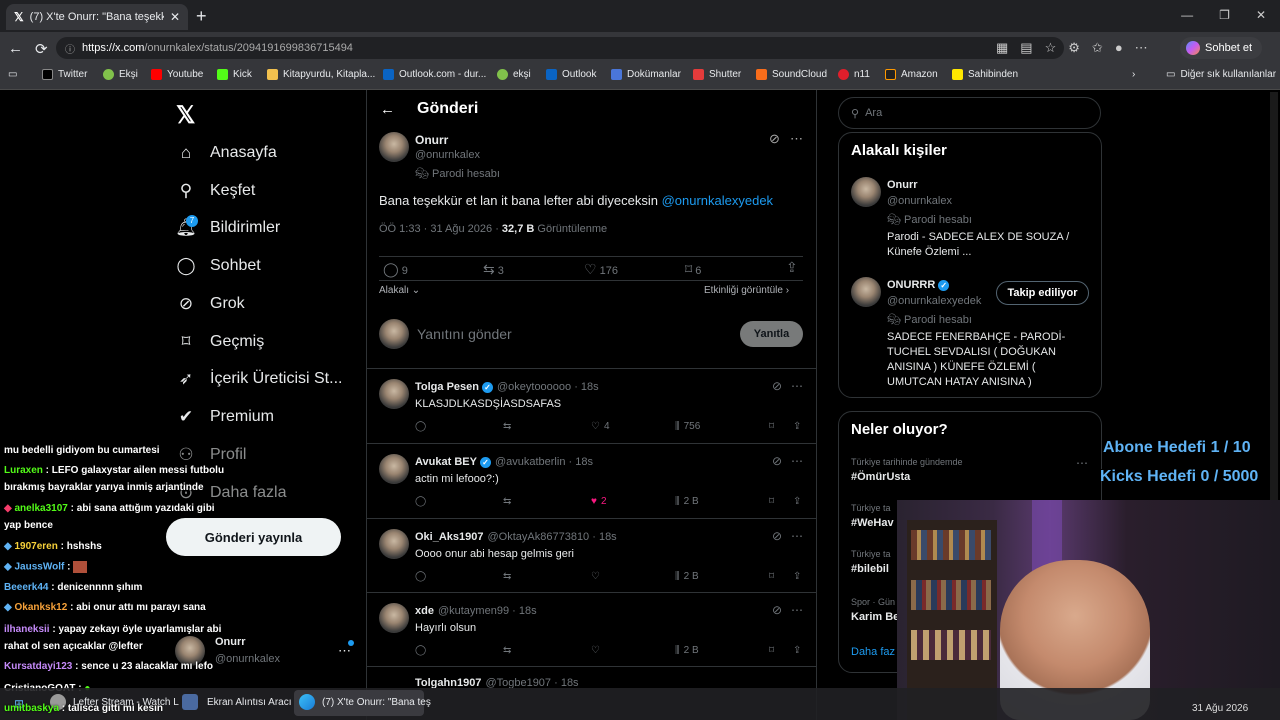  Describe the element at coordinates (504, 462) in the screenshot. I see `reply-author: Avukat BEY ✓ @avukatberlin · 18s` at that location.